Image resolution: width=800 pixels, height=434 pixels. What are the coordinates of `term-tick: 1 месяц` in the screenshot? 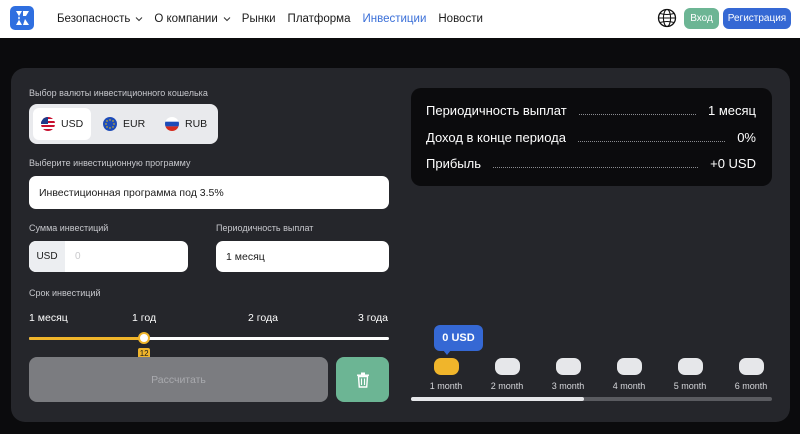 It's located at (48, 318).